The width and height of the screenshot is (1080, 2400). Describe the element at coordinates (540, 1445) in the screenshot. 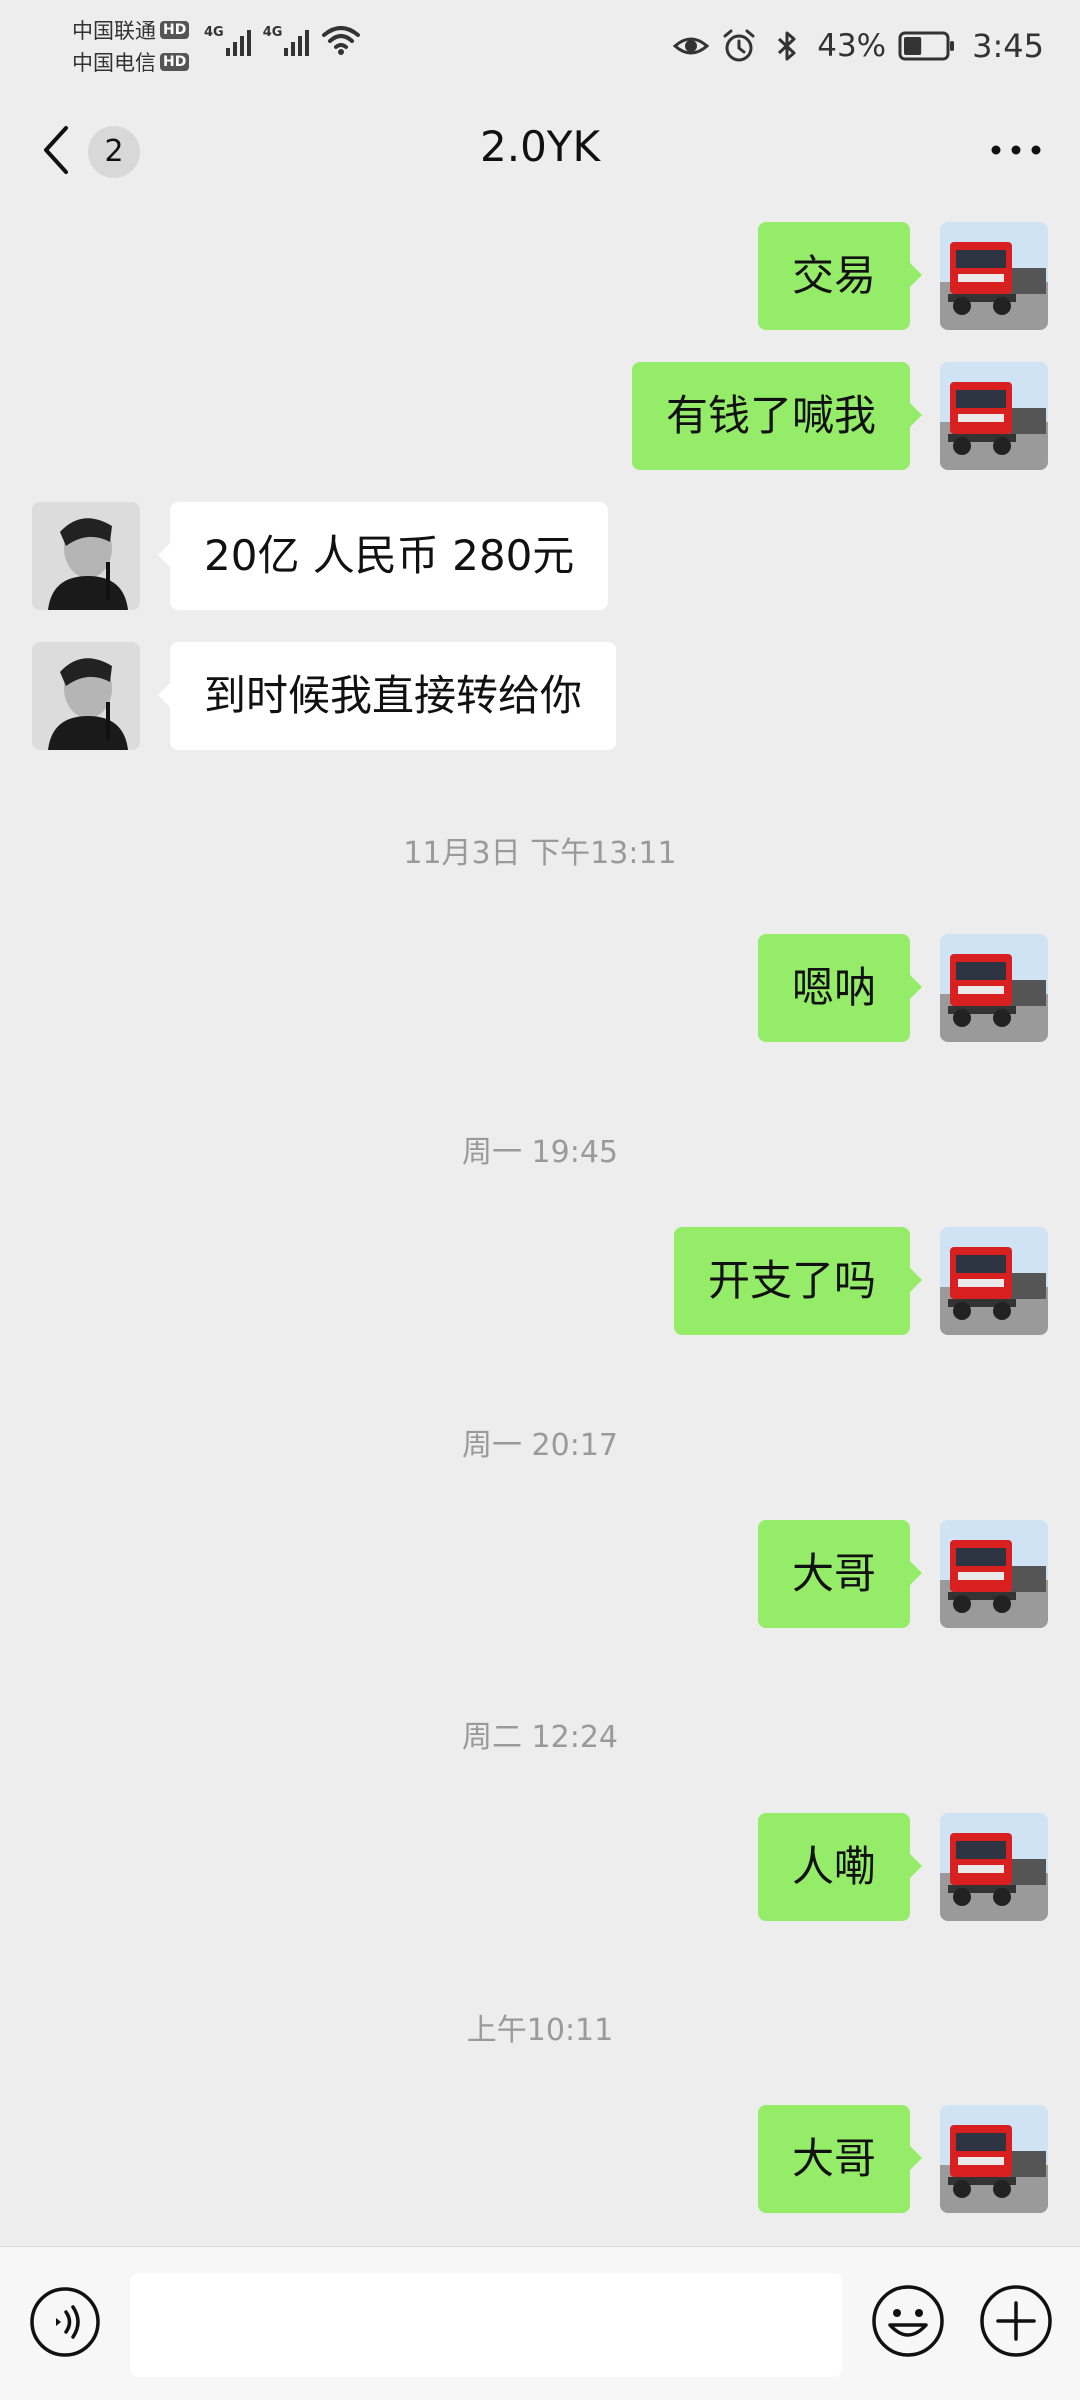

I see `message-timestamp: 周一 20:17` at that location.